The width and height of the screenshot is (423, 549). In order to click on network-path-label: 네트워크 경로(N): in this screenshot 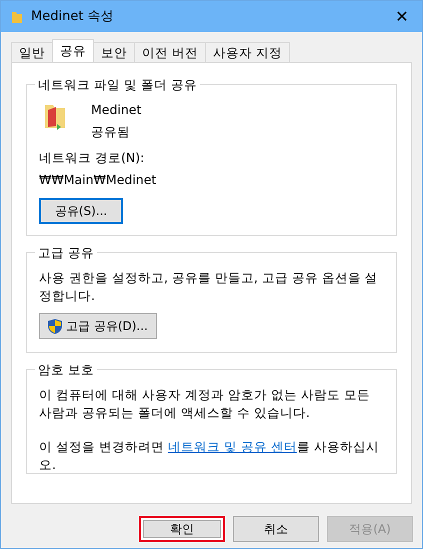, I will do `click(92, 158)`.